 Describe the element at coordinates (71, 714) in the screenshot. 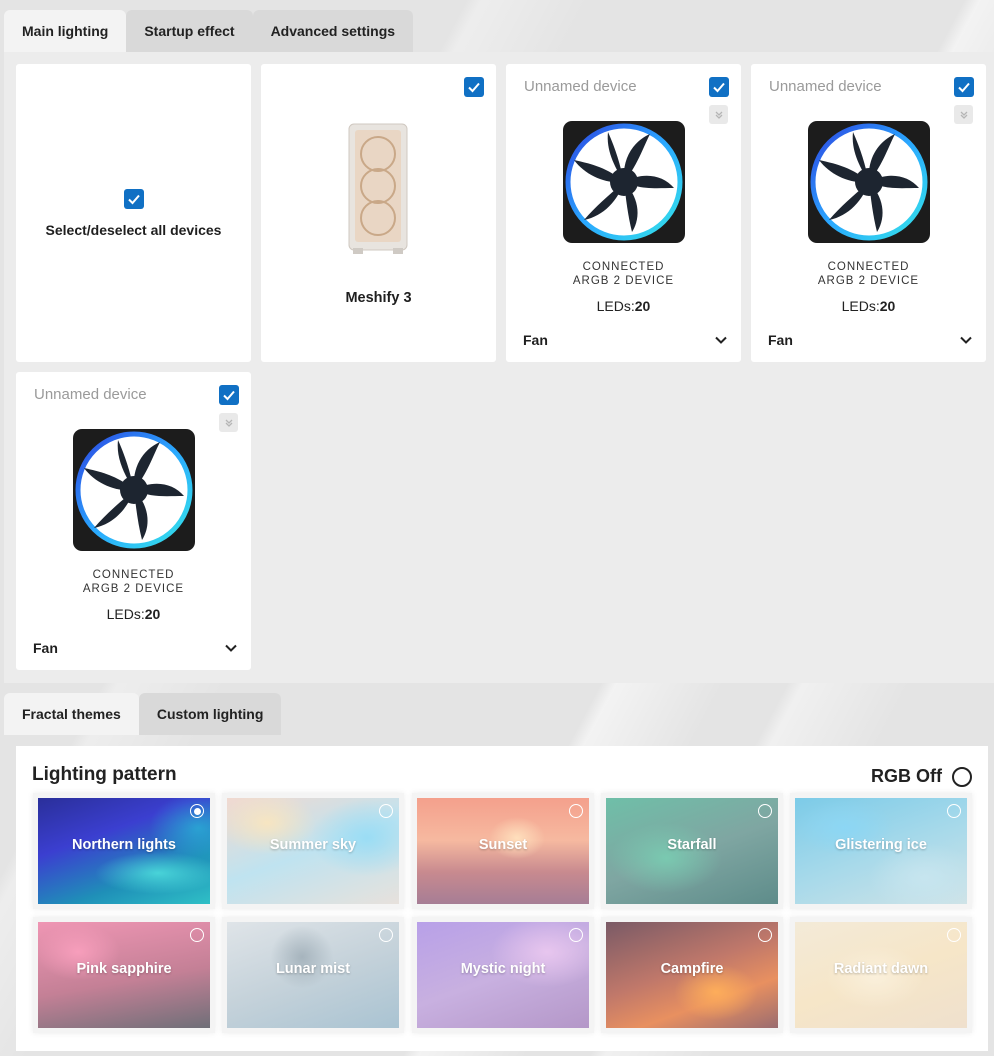

I see `tab-fractal-themes: Fractal themes` at that location.